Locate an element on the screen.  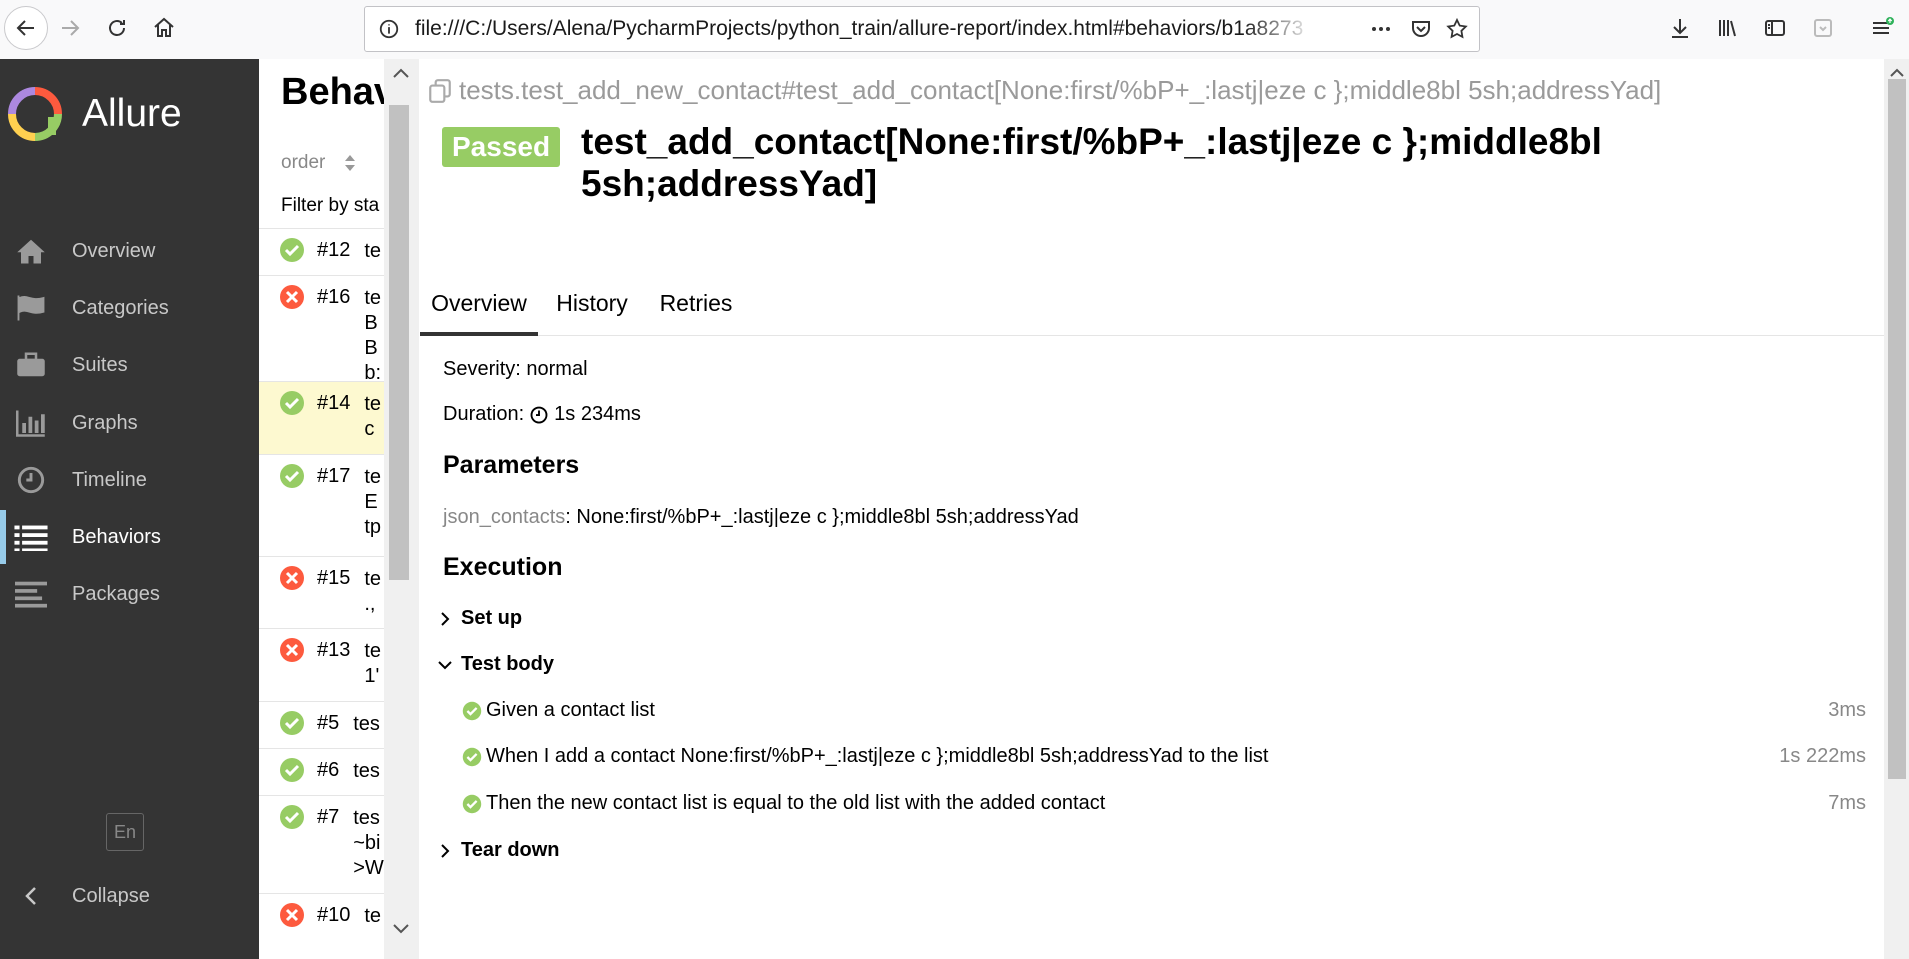
chevron-left-icon is located at coordinates (31, 896).